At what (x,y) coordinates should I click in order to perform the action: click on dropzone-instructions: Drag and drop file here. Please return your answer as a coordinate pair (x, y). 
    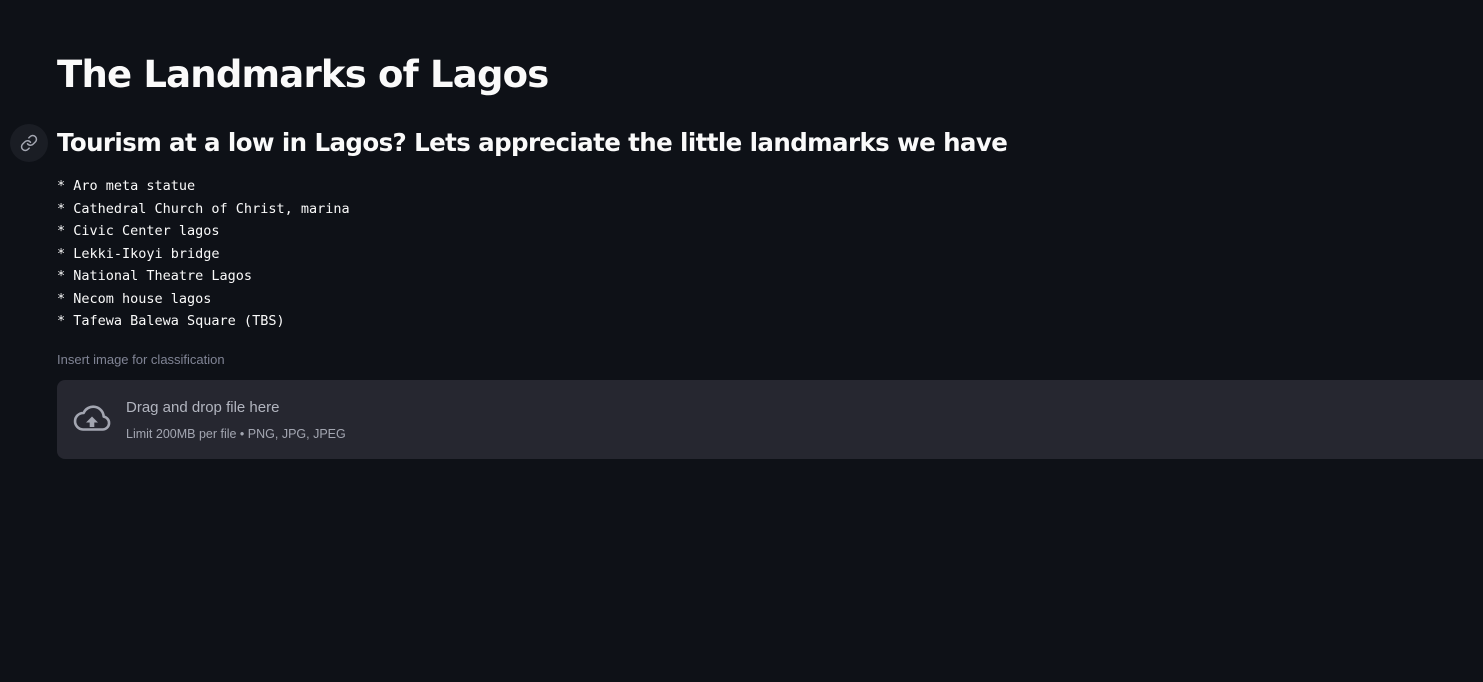
    Looking at the image, I should click on (203, 407).